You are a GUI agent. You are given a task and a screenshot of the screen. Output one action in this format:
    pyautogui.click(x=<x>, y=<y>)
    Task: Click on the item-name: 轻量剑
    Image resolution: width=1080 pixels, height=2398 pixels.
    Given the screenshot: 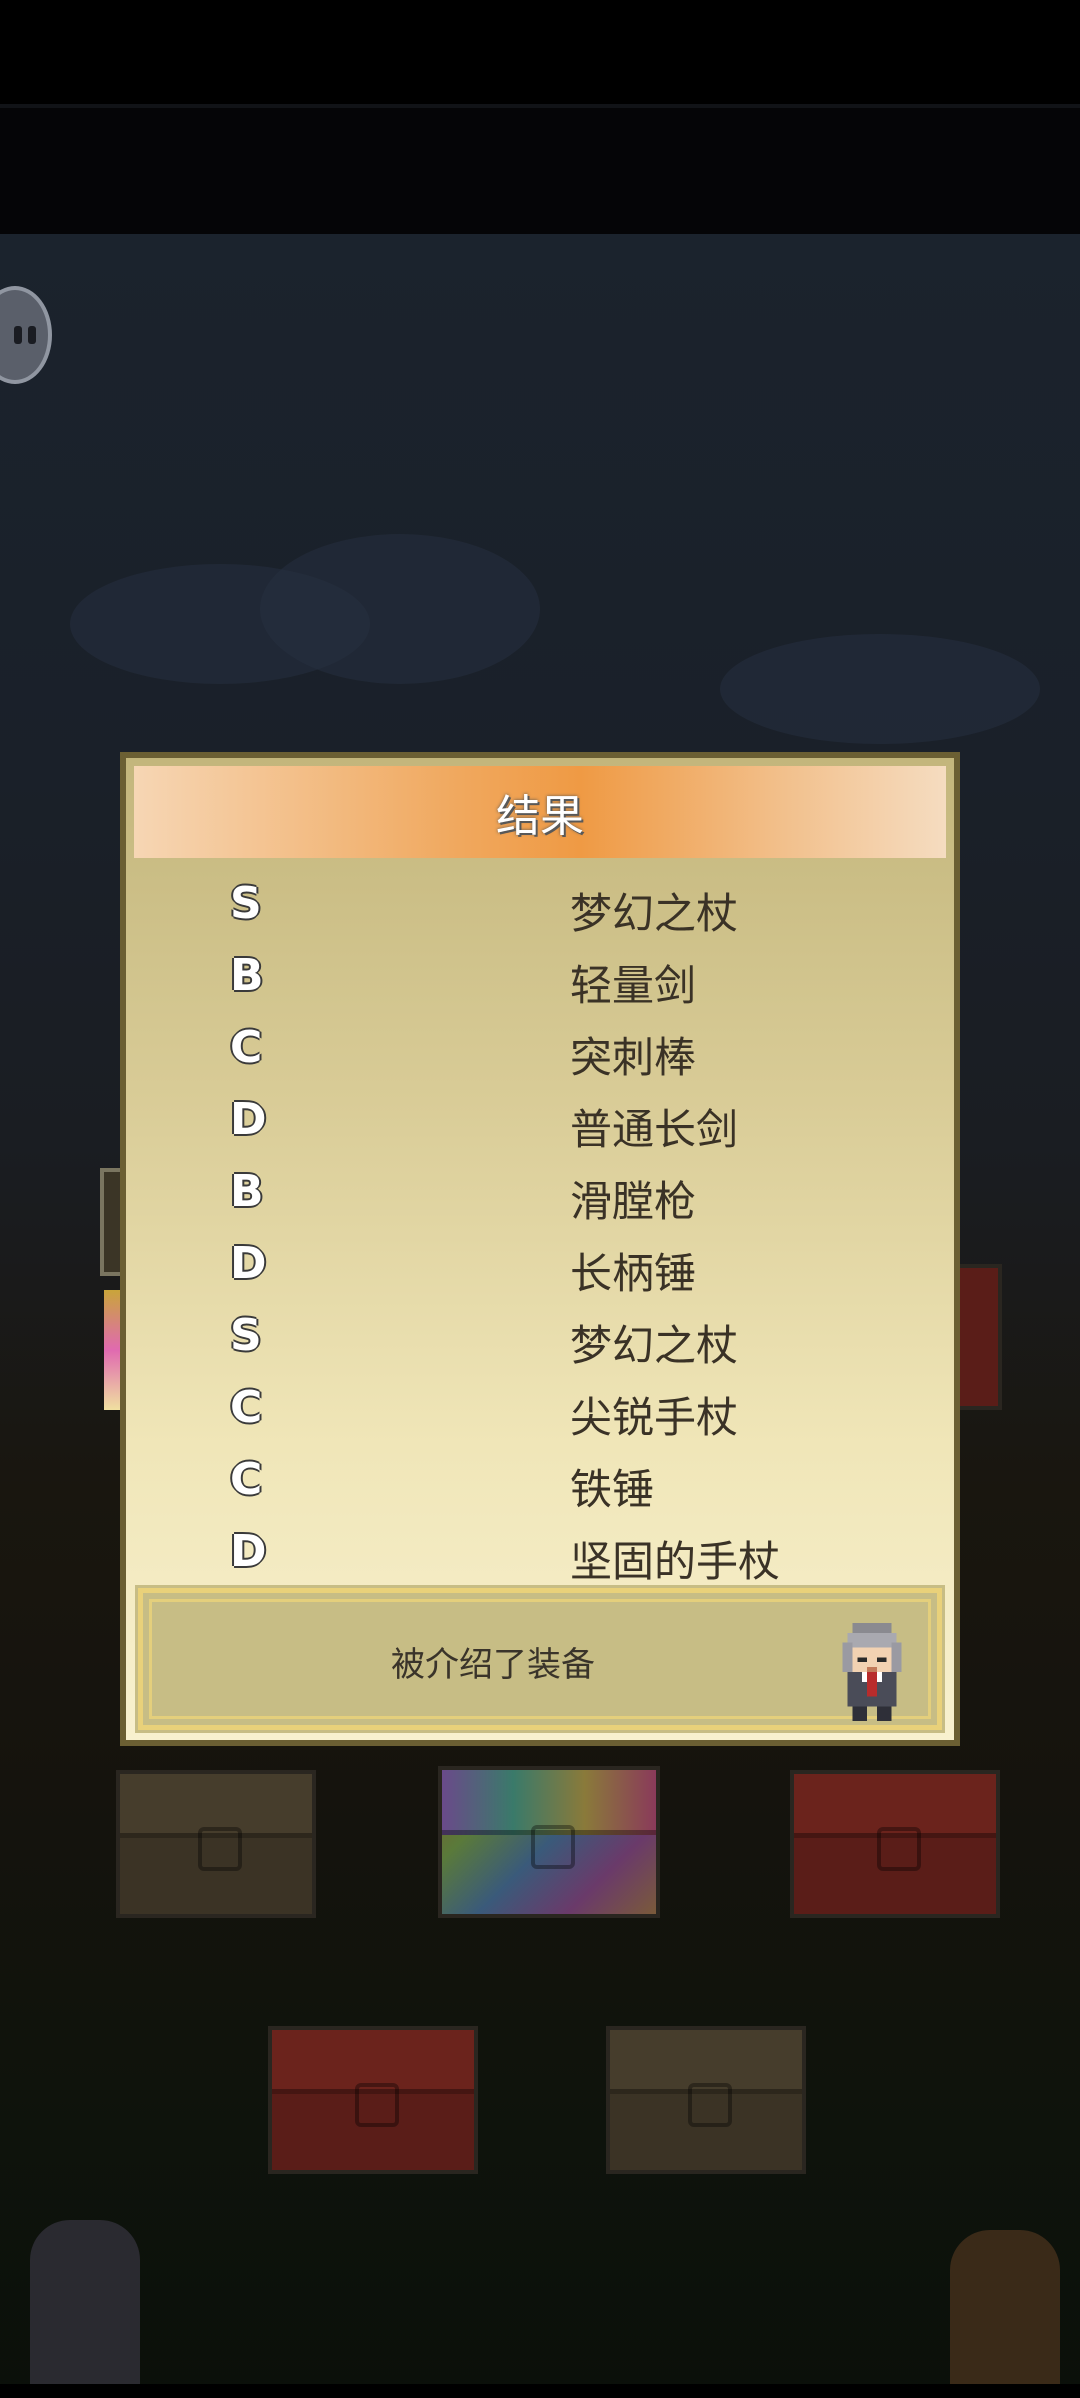 What is the action you would take?
    pyautogui.click(x=633, y=985)
    